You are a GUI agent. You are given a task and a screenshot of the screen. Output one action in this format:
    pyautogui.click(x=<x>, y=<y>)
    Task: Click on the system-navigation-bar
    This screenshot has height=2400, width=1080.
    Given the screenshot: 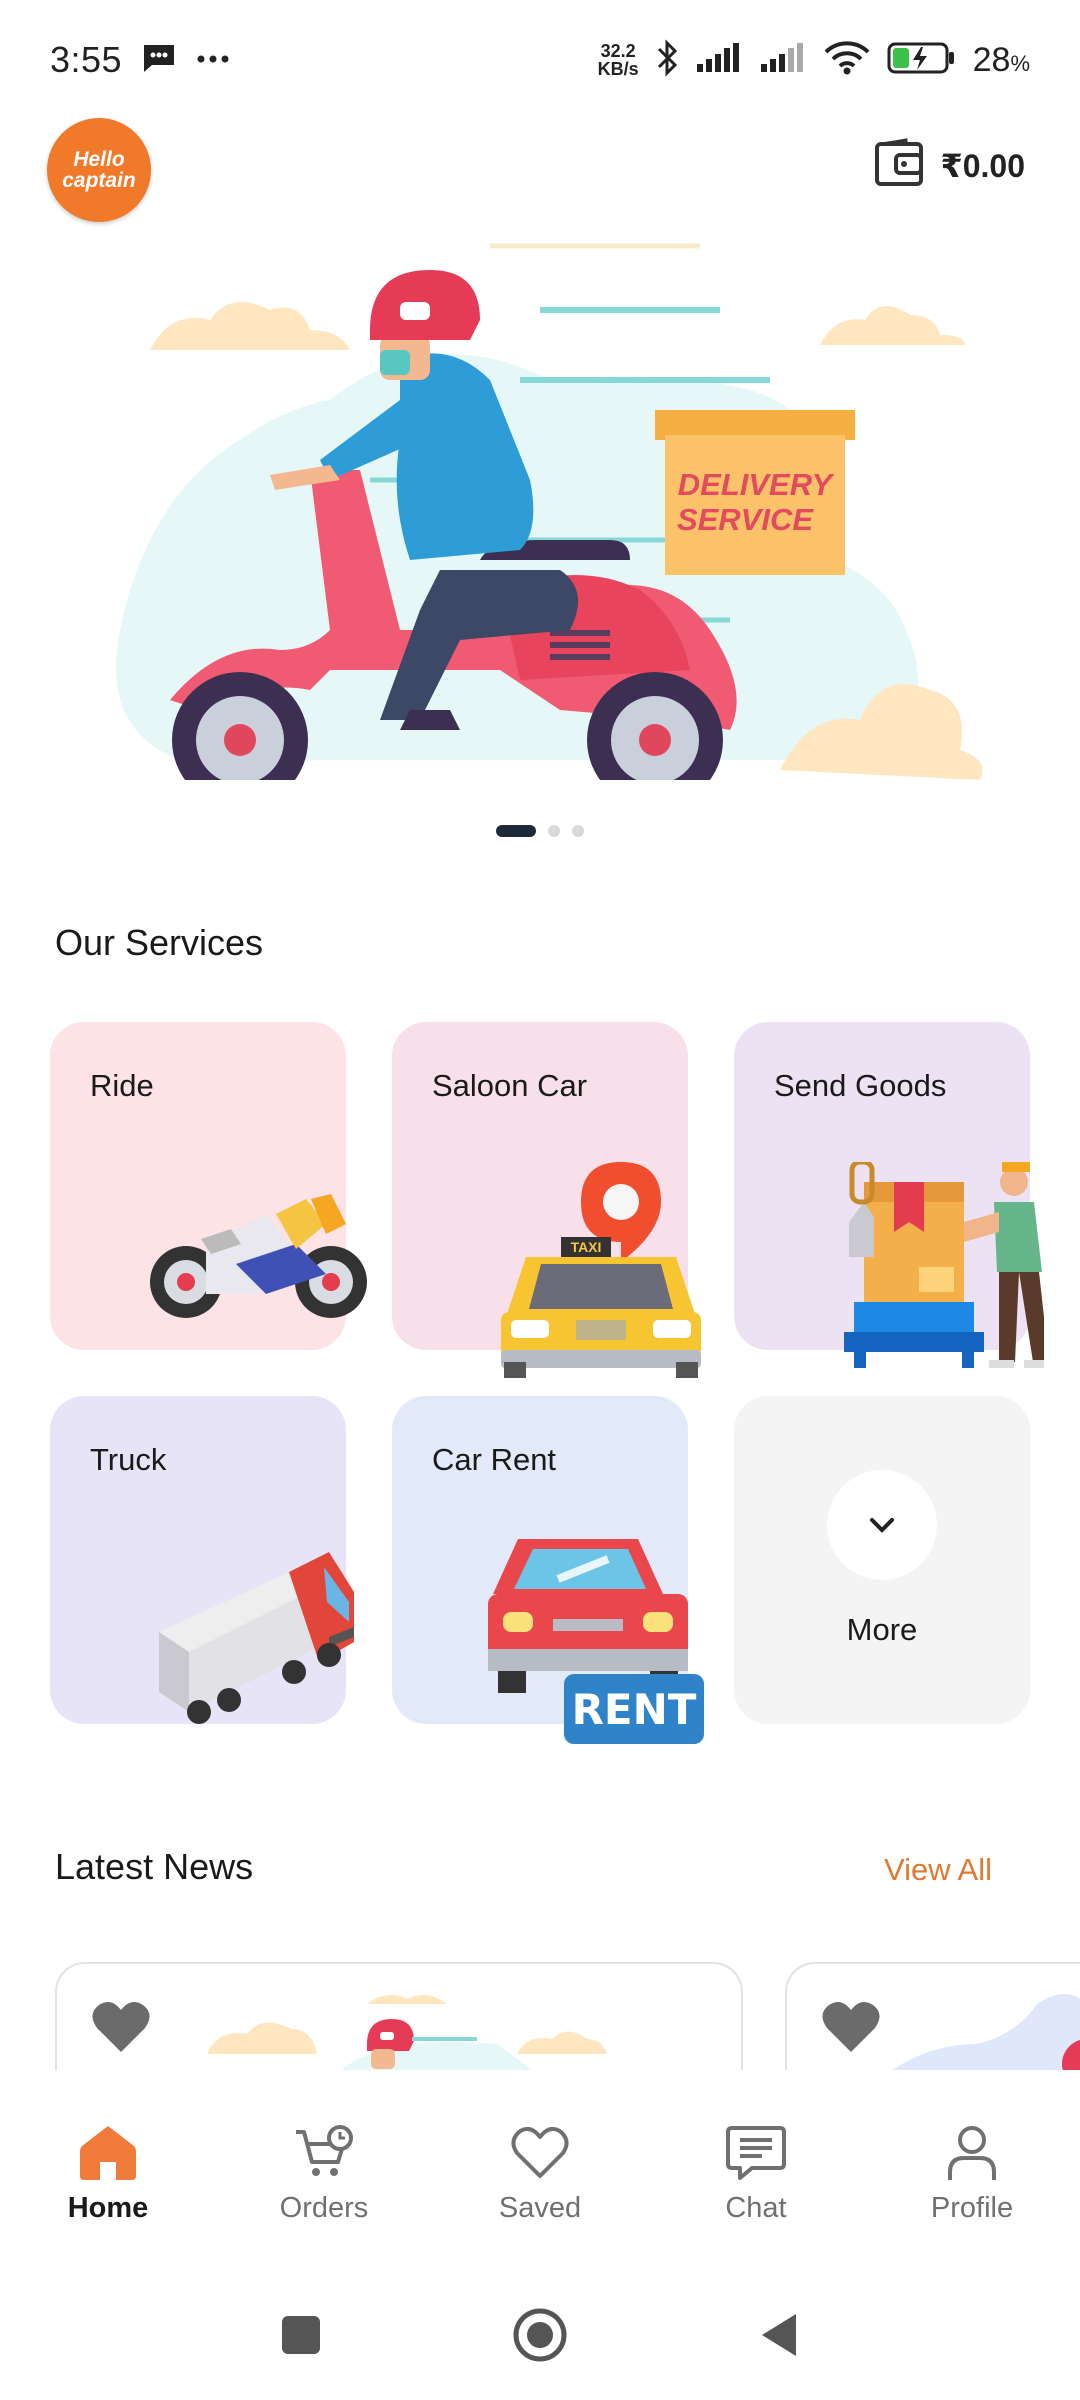 What is the action you would take?
    pyautogui.click(x=540, y=2335)
    